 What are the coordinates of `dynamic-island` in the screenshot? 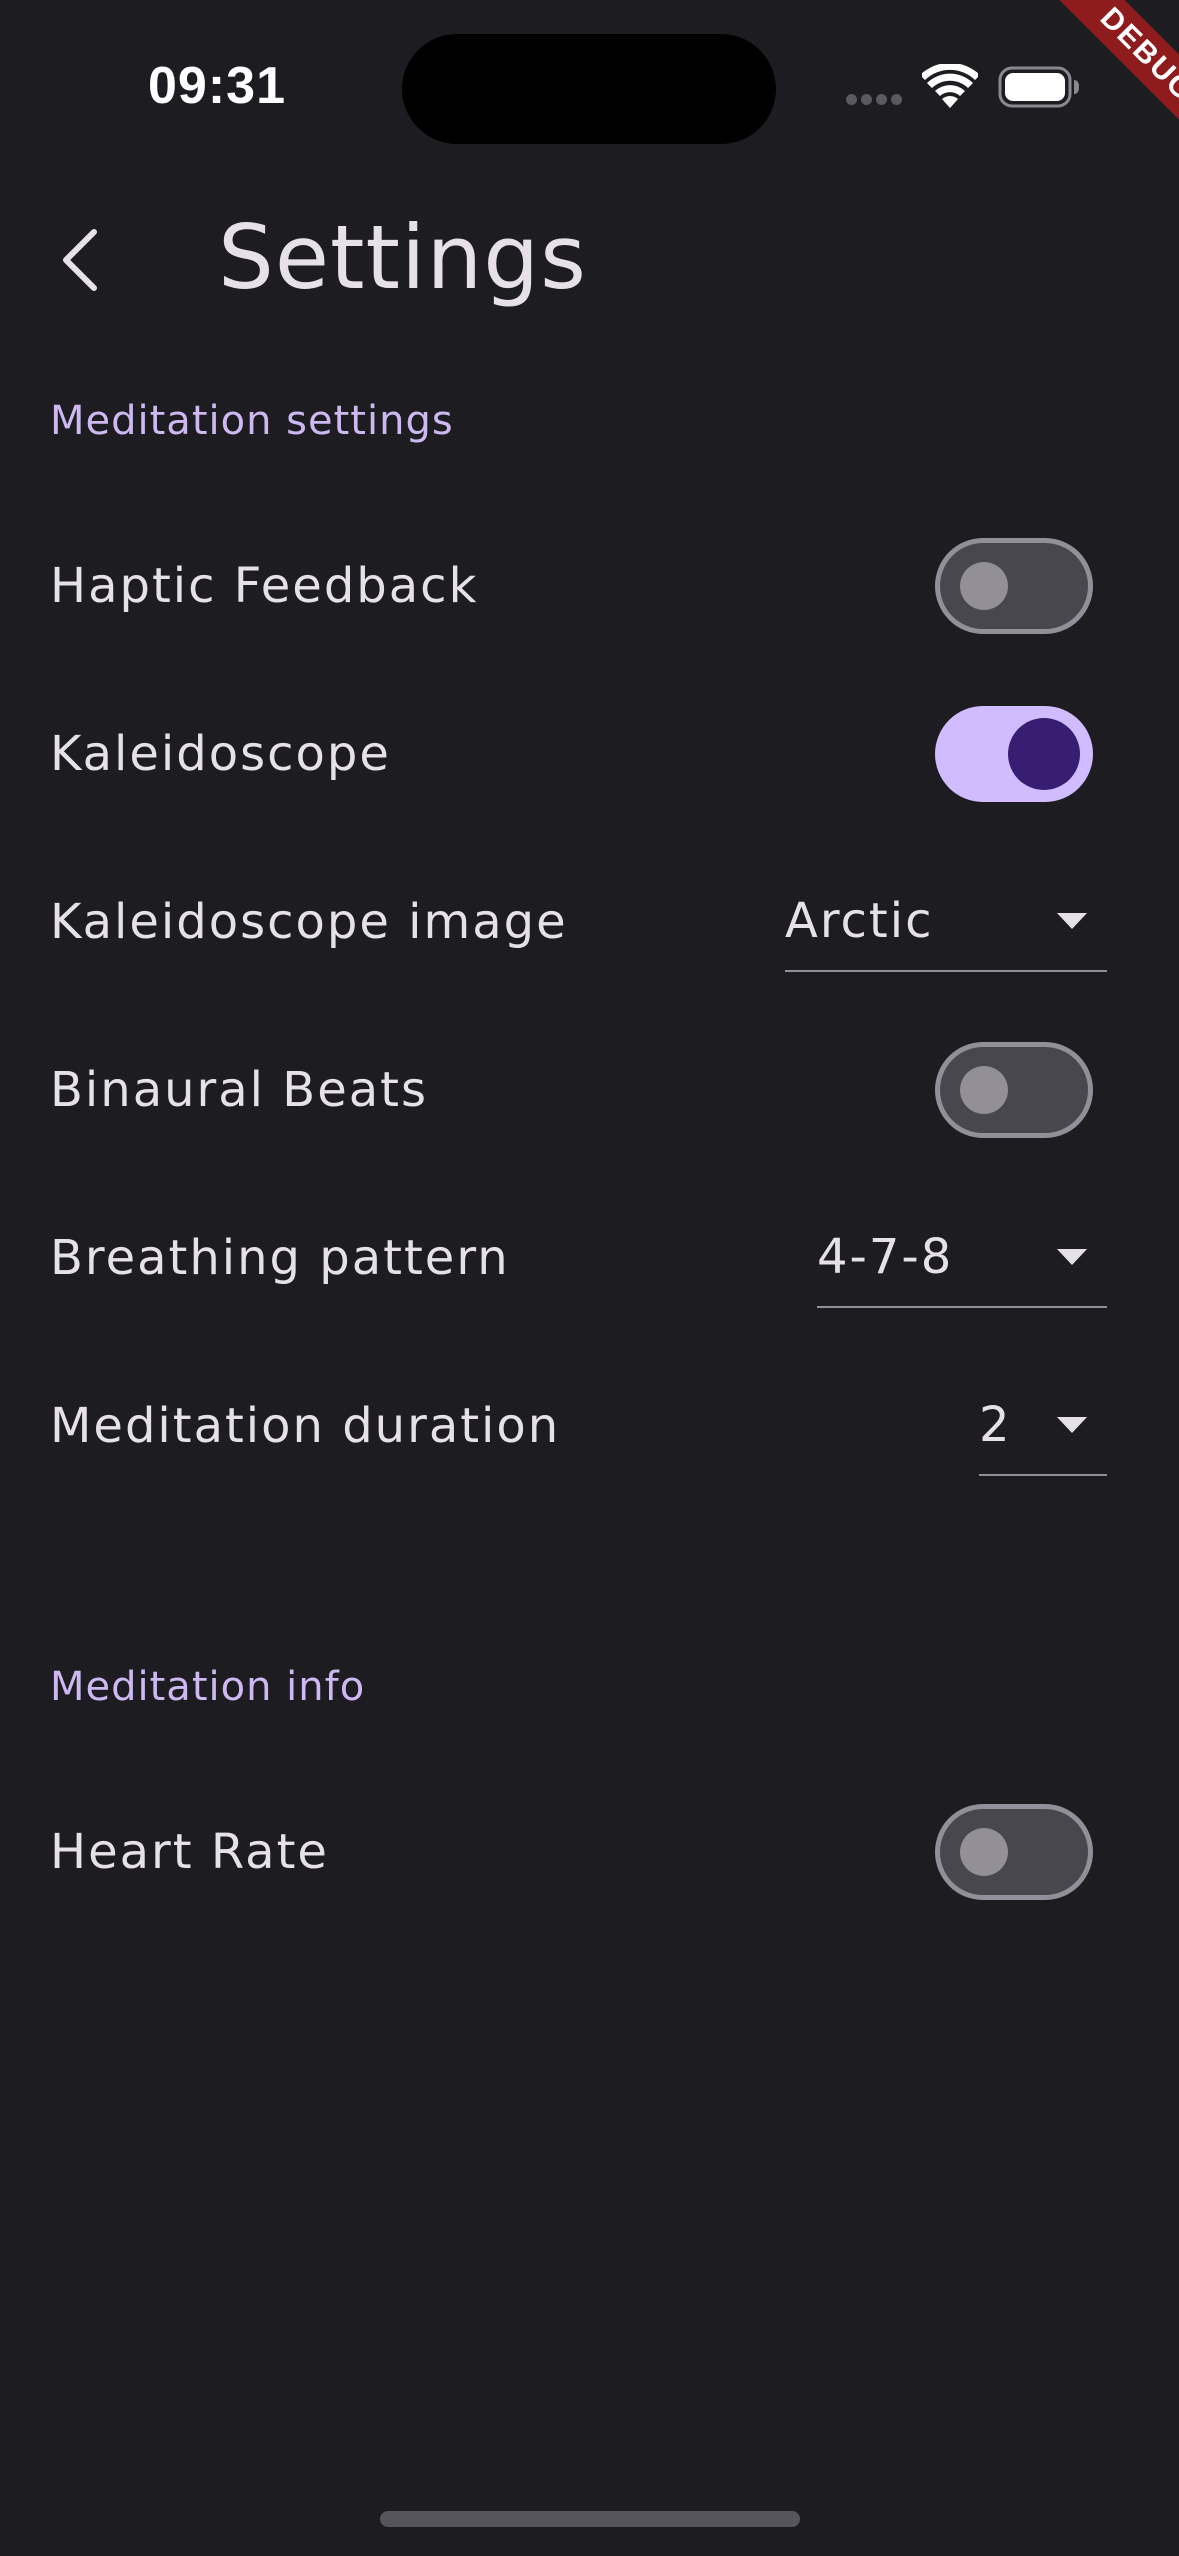 It's located at (589, 89).